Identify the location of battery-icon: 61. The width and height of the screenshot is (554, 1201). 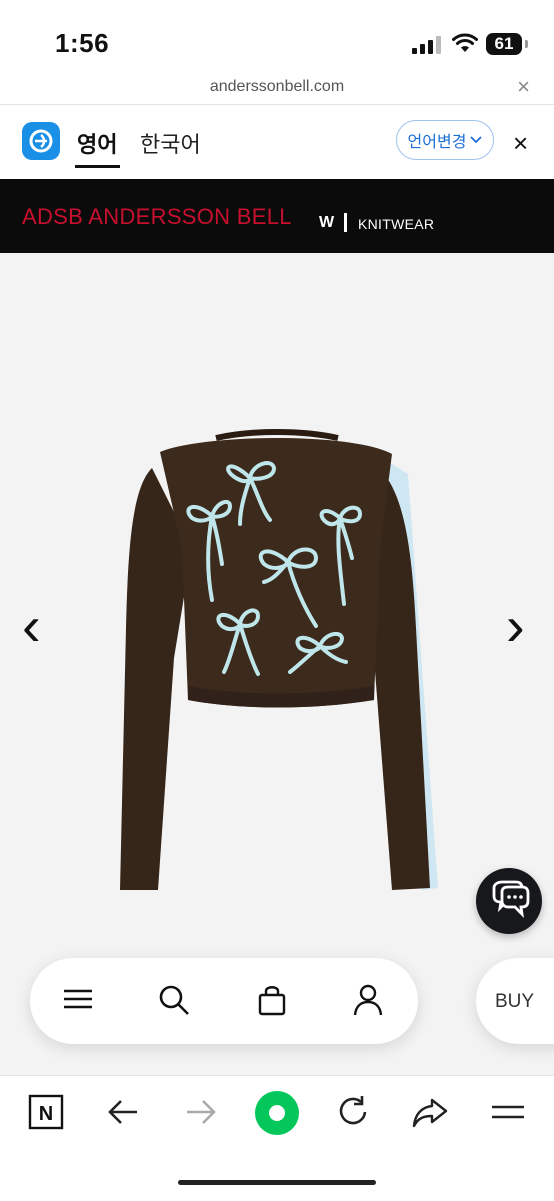
(507, 44).